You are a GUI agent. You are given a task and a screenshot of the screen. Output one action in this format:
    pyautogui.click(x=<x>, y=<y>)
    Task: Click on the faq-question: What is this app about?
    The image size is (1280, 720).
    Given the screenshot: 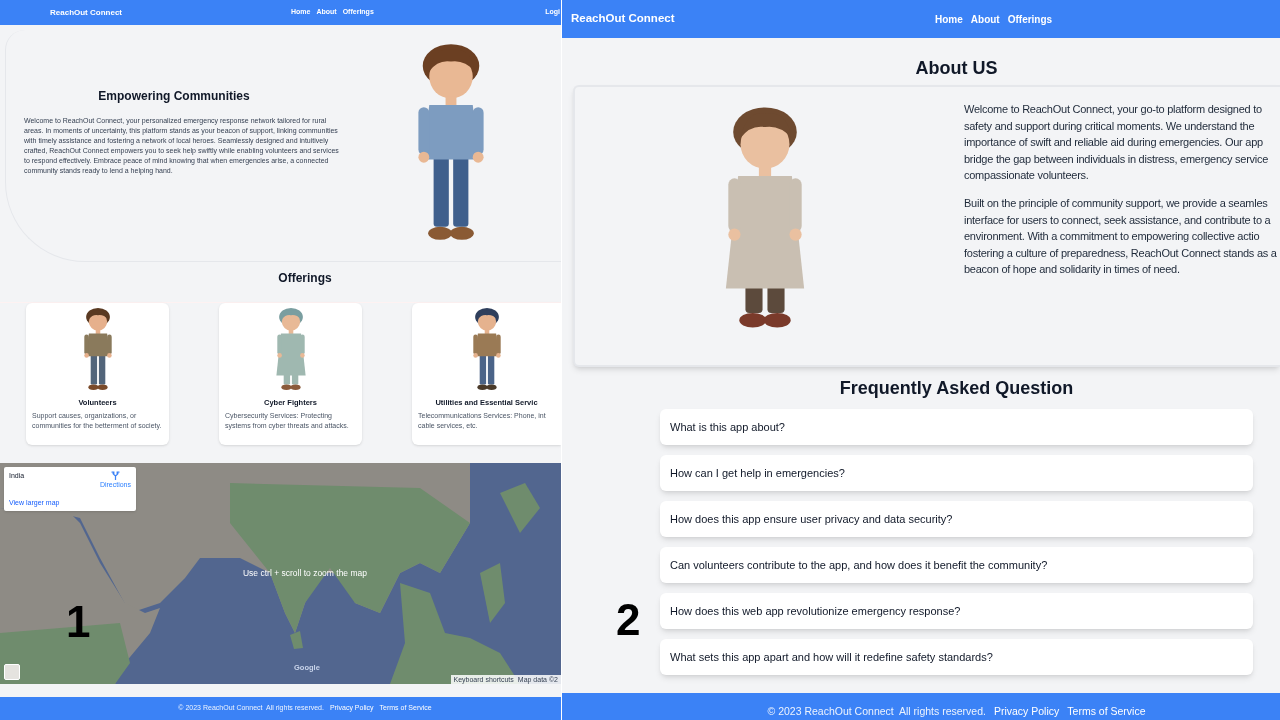 What is the action you would take?
    pyautogui.click(x=956, y=427)
    